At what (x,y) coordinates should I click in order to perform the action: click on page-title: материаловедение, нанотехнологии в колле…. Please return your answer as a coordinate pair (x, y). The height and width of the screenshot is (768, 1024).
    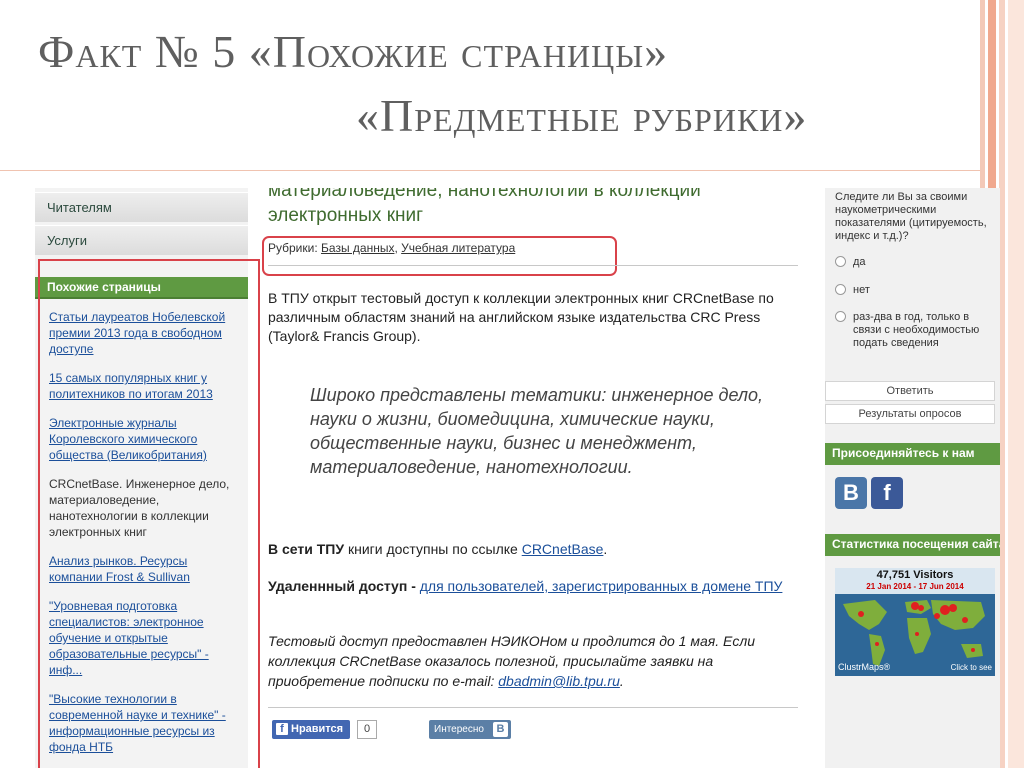
    Looking at the image, I should click on (484, 207).